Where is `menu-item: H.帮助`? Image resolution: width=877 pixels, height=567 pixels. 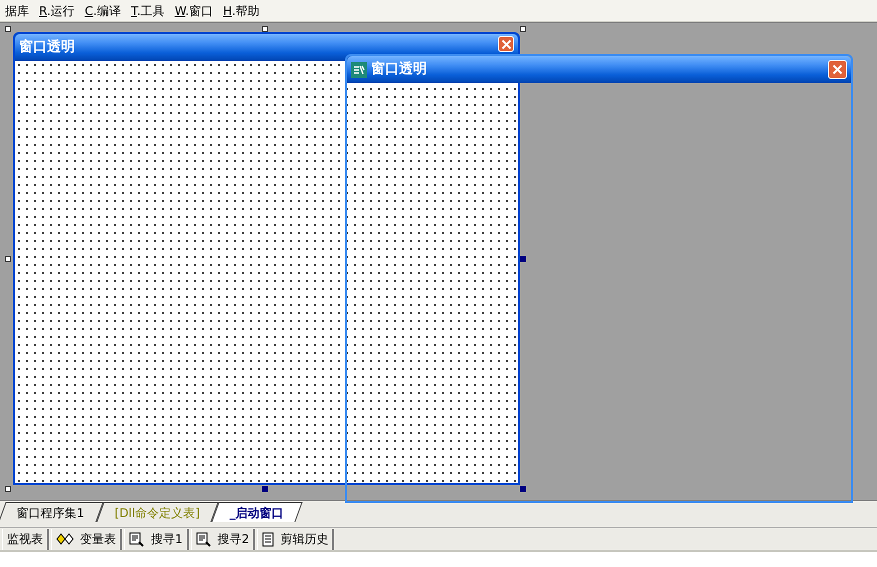 menu-item: H.帮助 is located at coordinates (241, 11).